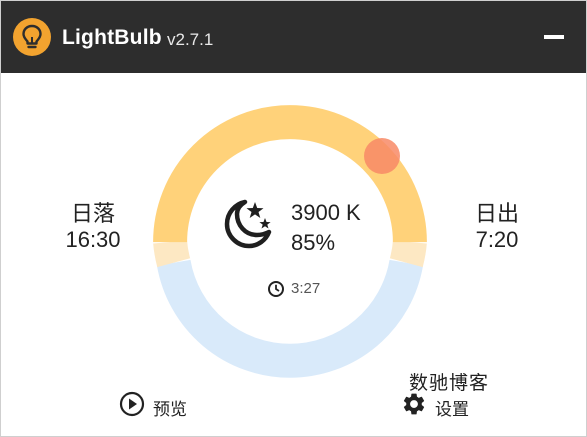 The width and height of the screenshot is (587, 437). Describe the element at coordinates (452, 409) in the screenshot. I see `settings-label: 设置` at that location.